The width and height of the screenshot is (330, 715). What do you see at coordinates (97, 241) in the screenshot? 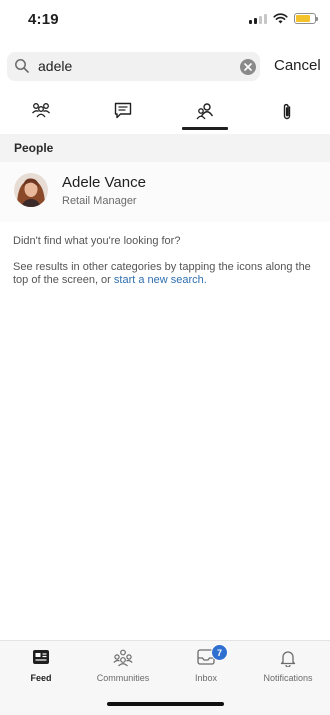
I see `no-results-question: Didn't find what you're looking for?` at bounding box center [97, 241].